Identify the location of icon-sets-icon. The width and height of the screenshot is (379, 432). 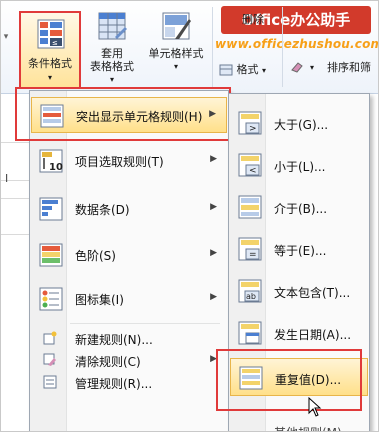
(51, 299).